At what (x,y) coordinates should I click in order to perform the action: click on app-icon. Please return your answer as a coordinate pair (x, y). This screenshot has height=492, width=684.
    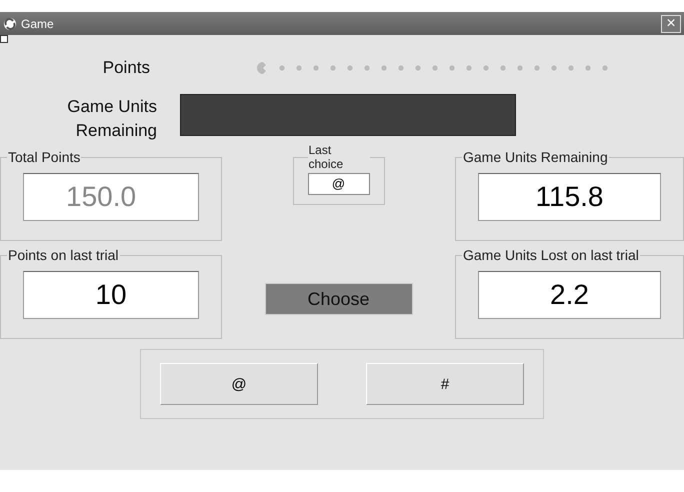
    Looking at the image, I should click on (10, 23).